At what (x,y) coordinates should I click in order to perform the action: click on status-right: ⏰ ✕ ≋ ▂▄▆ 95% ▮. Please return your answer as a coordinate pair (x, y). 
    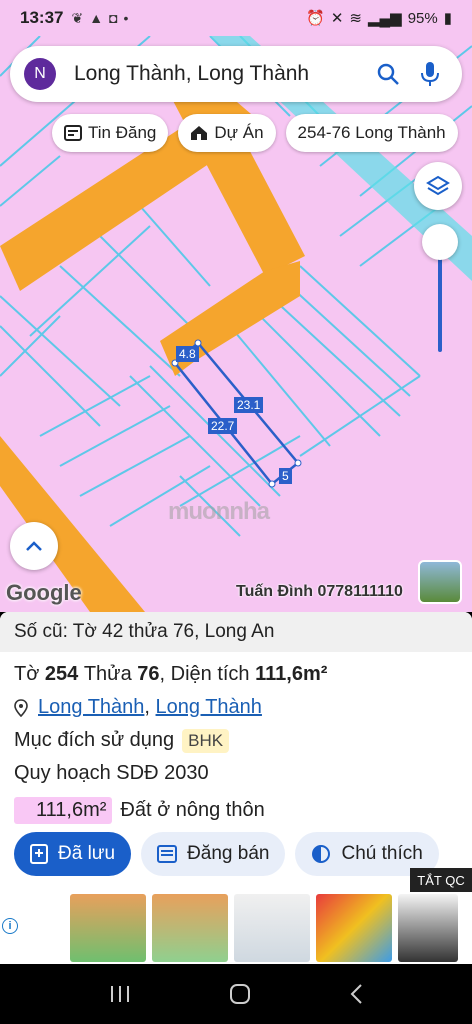
    Looking at the image, I should click on (379, 18).